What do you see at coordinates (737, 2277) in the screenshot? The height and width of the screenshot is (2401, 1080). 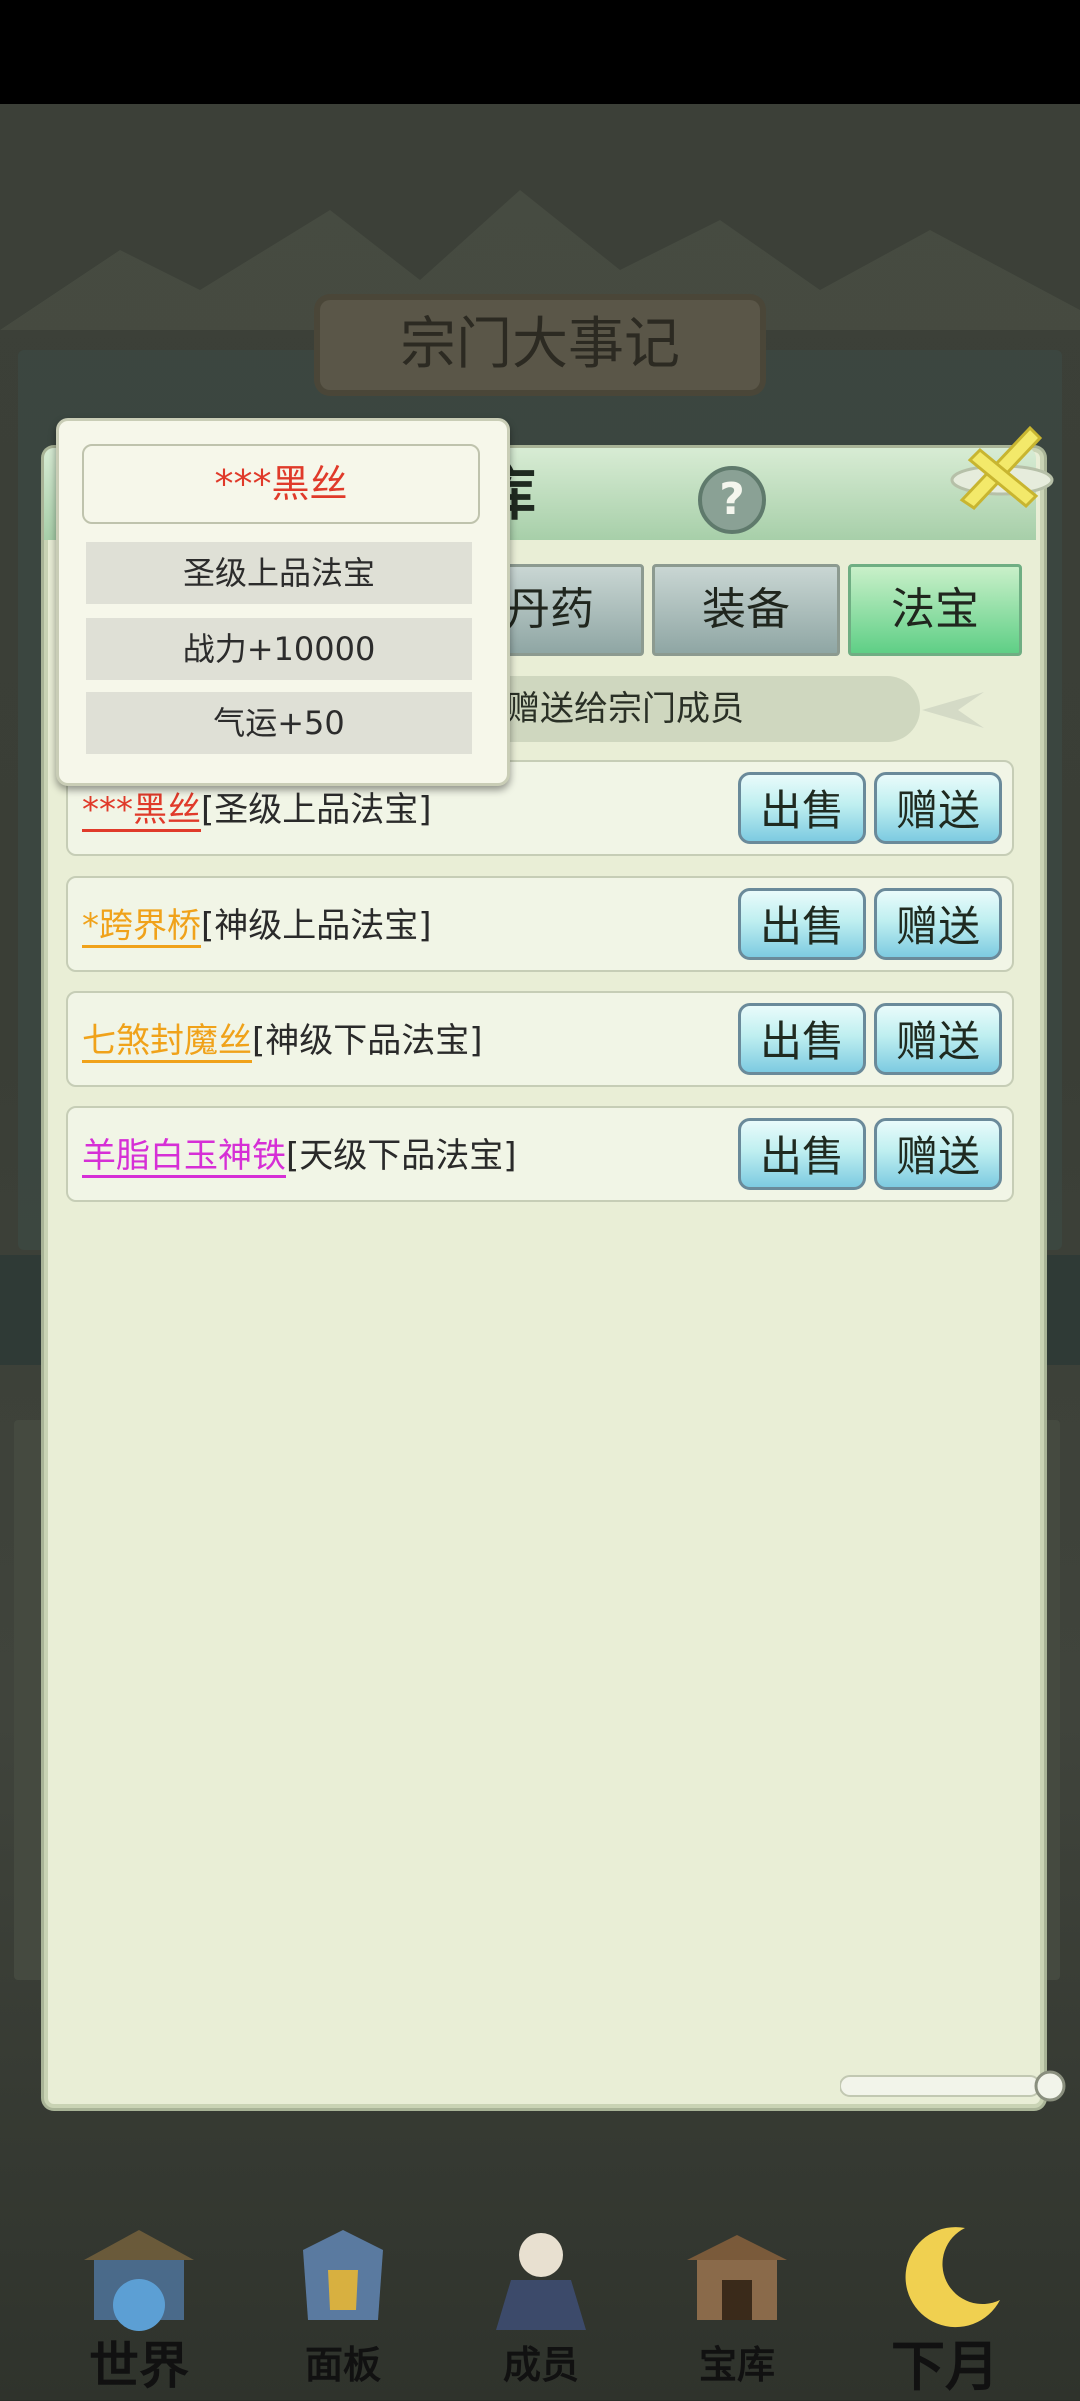 I see `treasury-icon` at bounding box center [737, 2277].